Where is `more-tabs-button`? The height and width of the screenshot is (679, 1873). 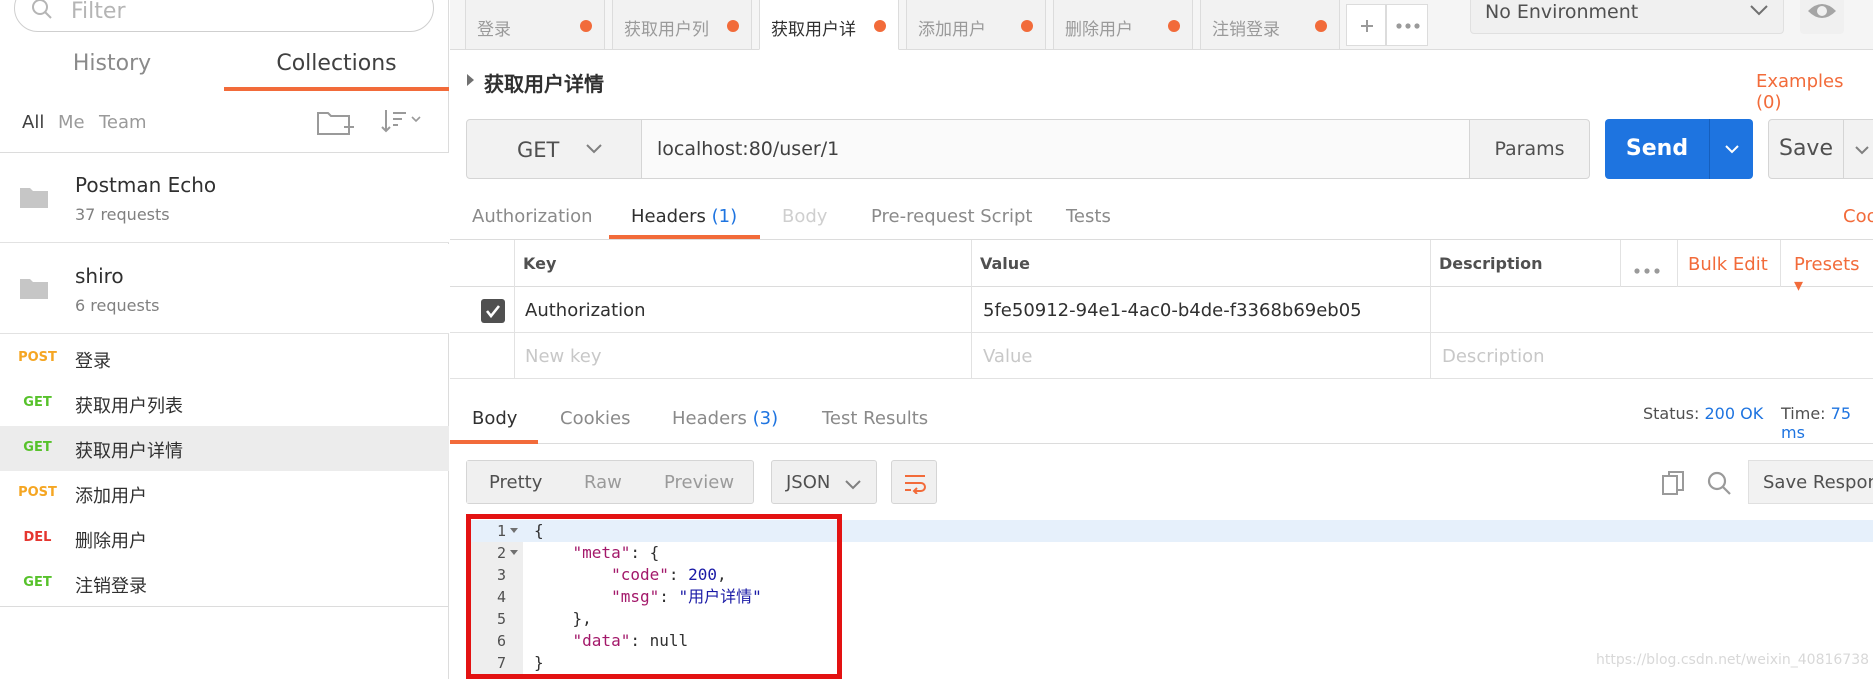 more-tabs-button is located at coordinates (1407, 25).